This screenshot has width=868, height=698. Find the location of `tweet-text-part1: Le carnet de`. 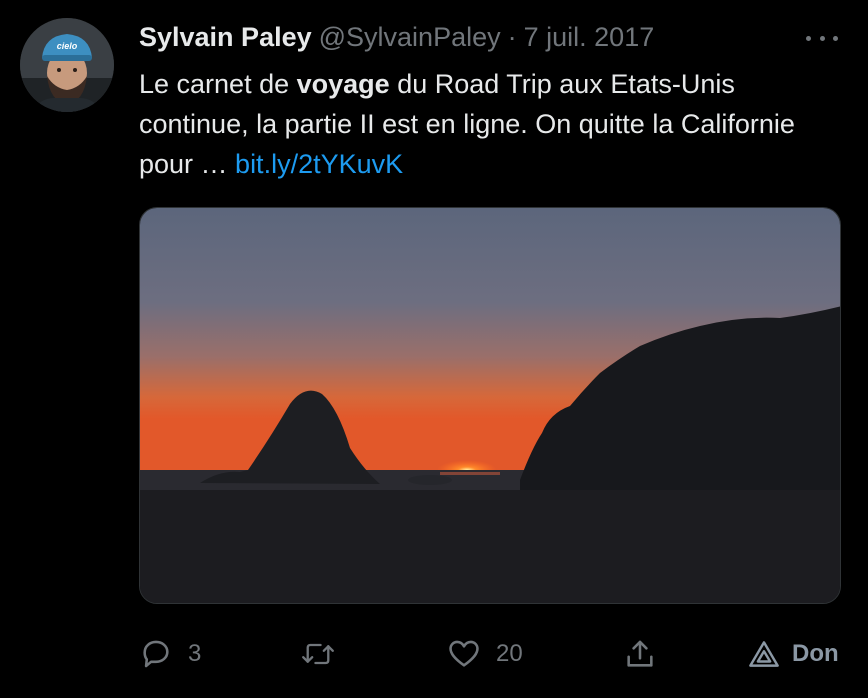

tweet-text-part1: Le carnet de is located at coordinates (218, 84).